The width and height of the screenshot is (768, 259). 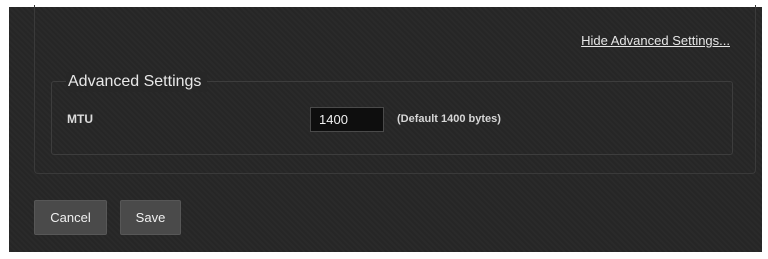 I want to click on mtu-label: MTU, so click(x=80, y=119).